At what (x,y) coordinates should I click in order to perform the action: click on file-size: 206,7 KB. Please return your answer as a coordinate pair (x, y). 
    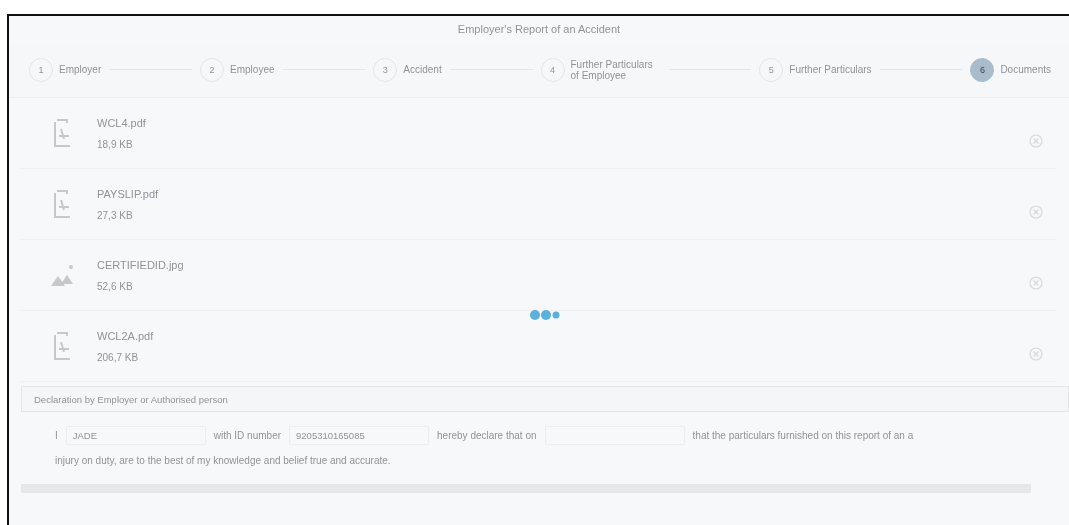
    Looking at the image, I should click on (118, 357).